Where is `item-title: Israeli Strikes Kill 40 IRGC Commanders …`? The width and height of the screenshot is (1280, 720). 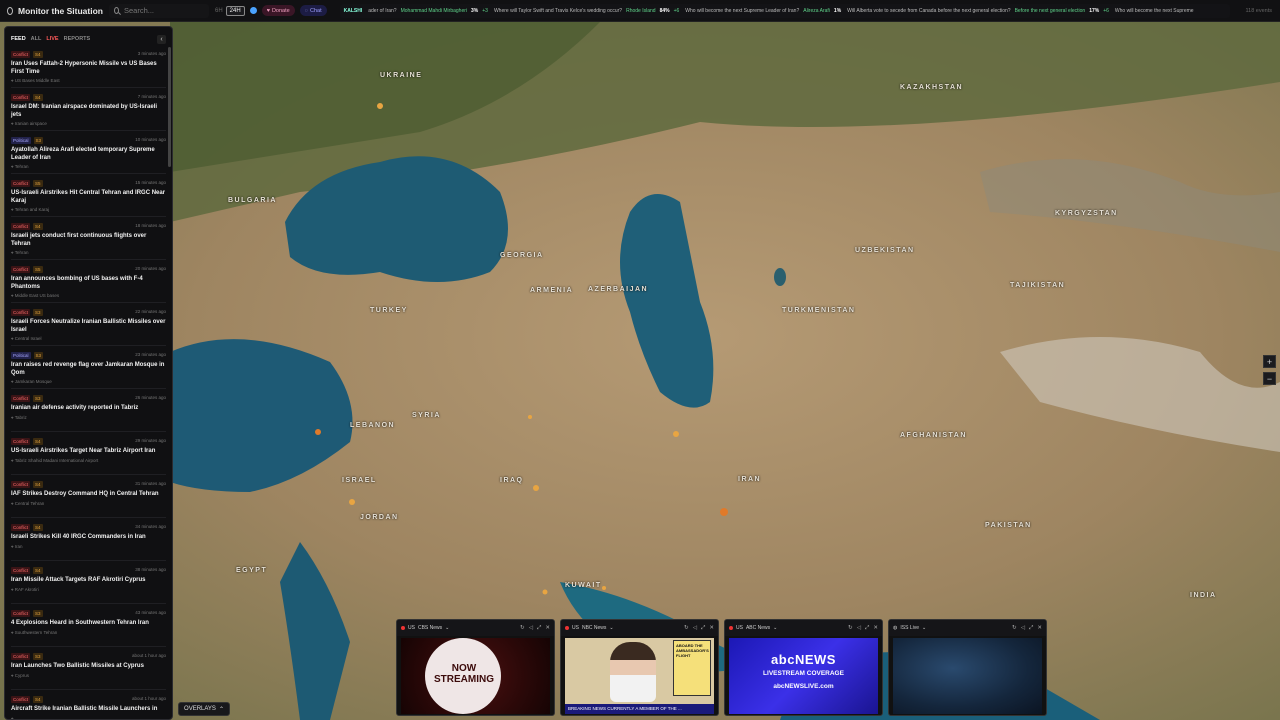
item-title: Israeli Strikes Kill 40 IRGC Commanders … is located at coordinates (78, 537).